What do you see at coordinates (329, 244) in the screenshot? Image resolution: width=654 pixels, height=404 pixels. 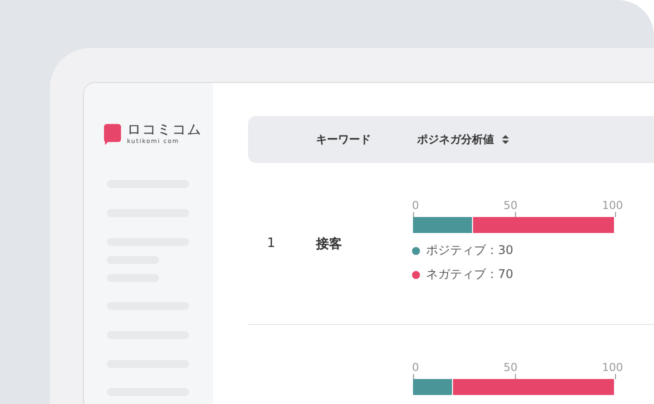 I see `keyword: 接客` at bounding box center [329, 244].